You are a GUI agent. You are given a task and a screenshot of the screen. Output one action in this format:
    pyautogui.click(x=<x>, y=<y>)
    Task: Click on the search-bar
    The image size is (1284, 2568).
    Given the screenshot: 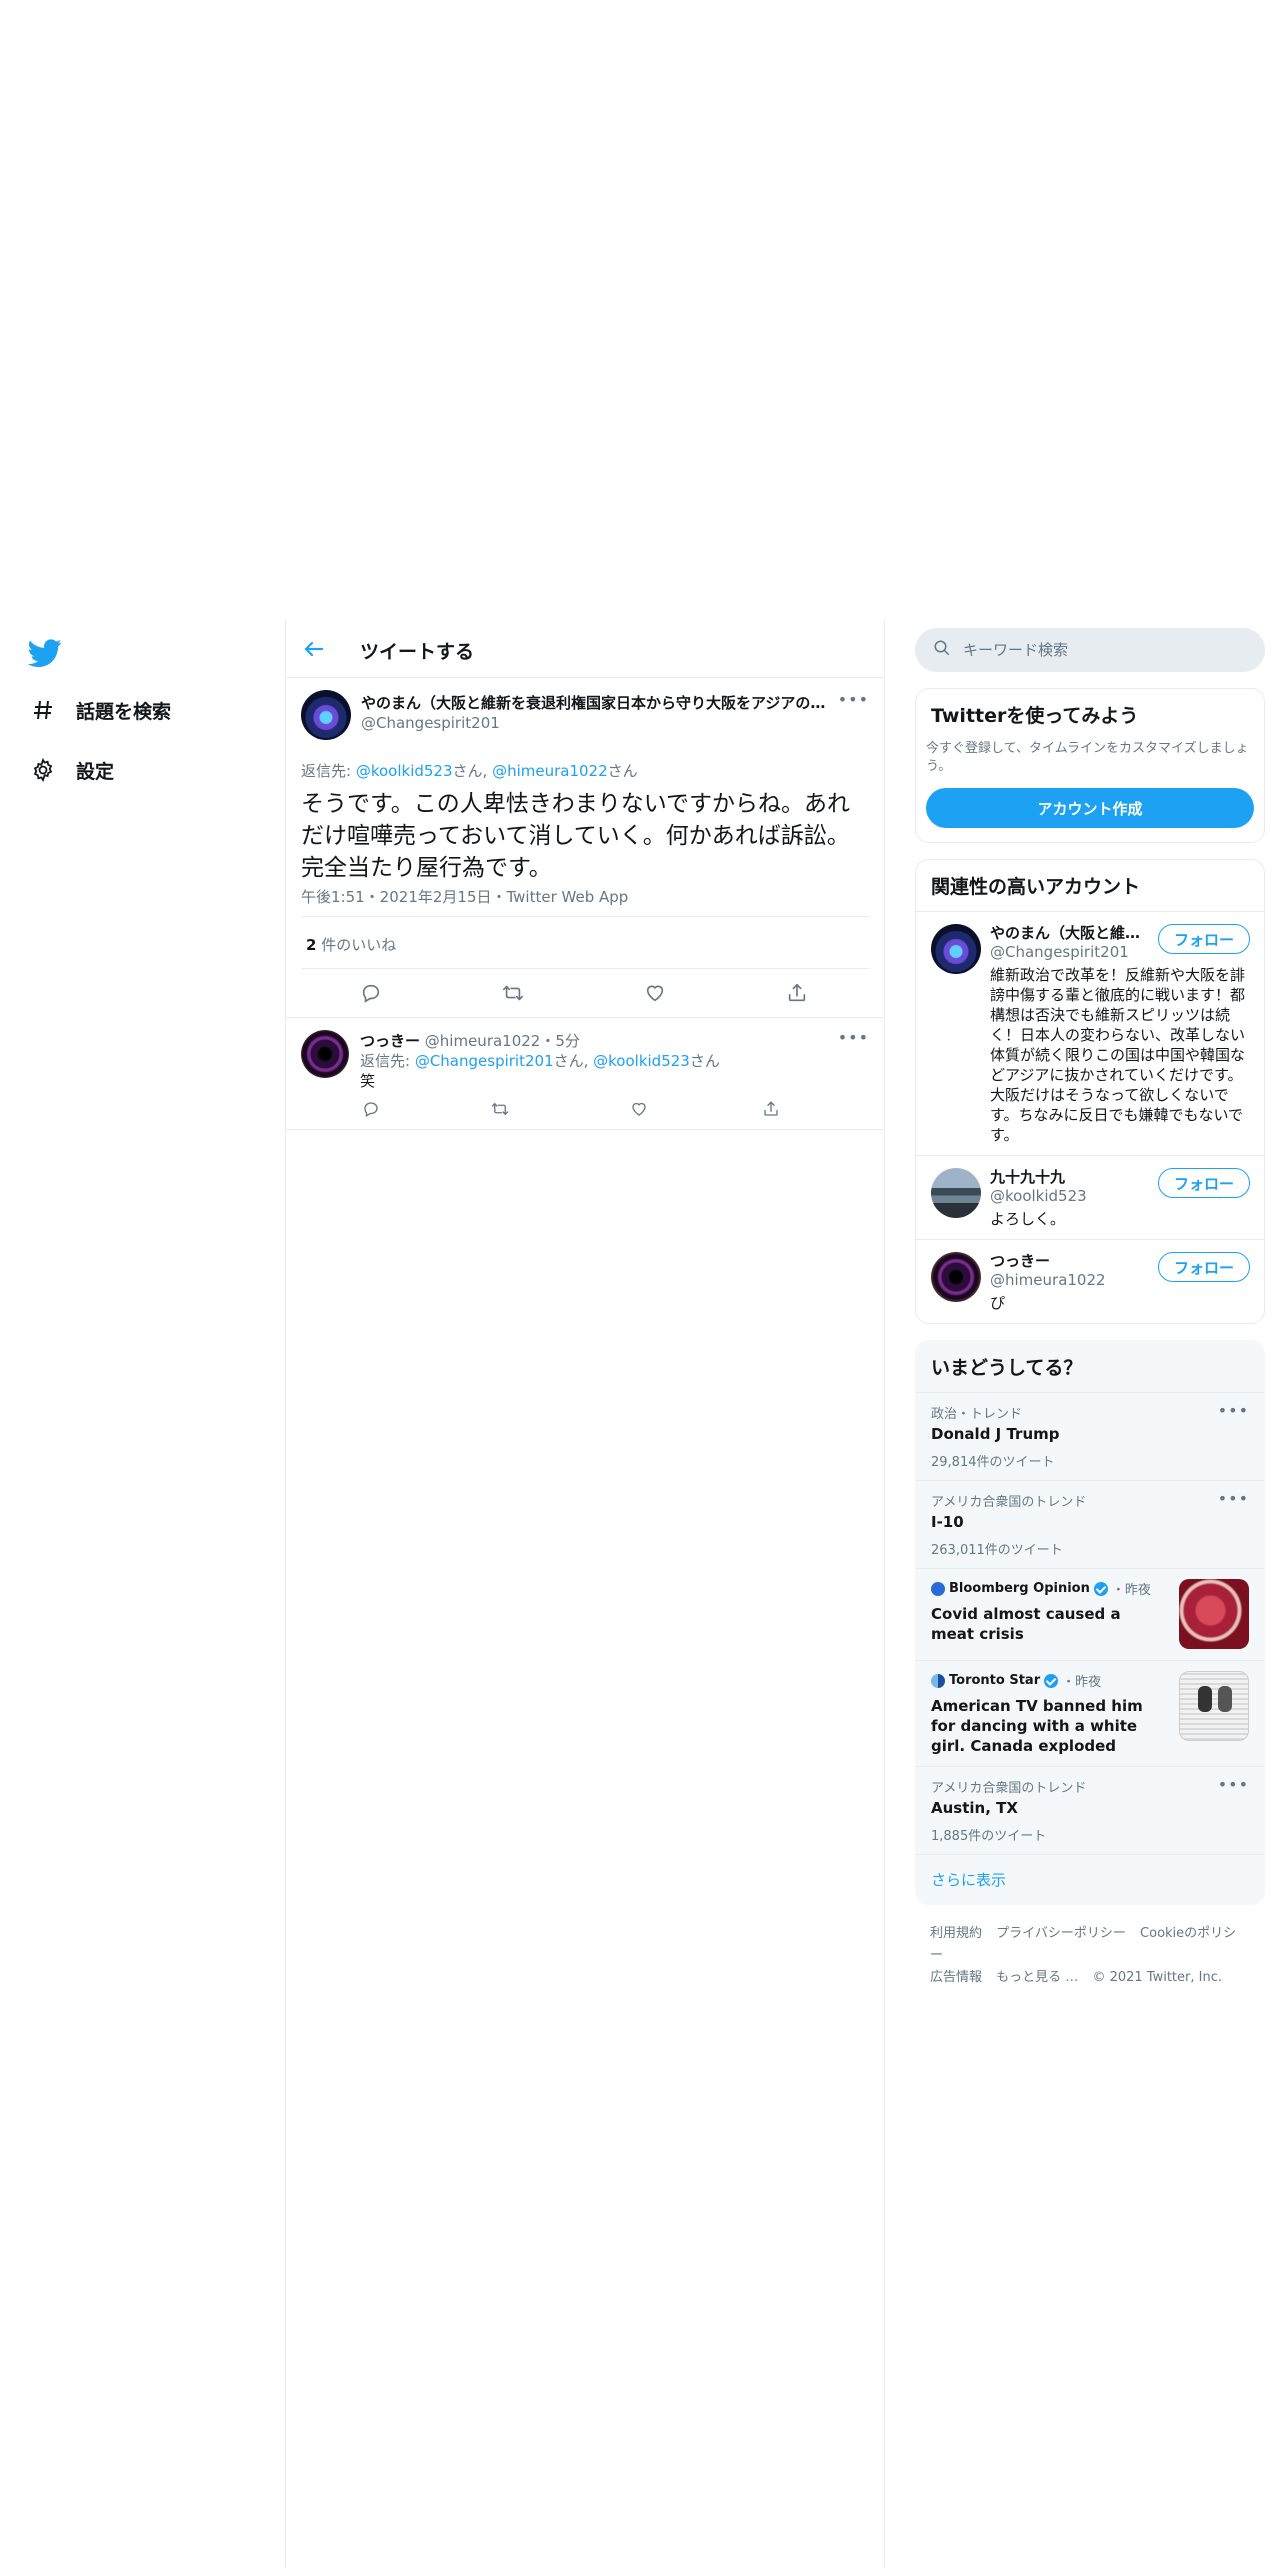 What is the action you would take?
    pyautogui.click(x=1090, y=650)
    